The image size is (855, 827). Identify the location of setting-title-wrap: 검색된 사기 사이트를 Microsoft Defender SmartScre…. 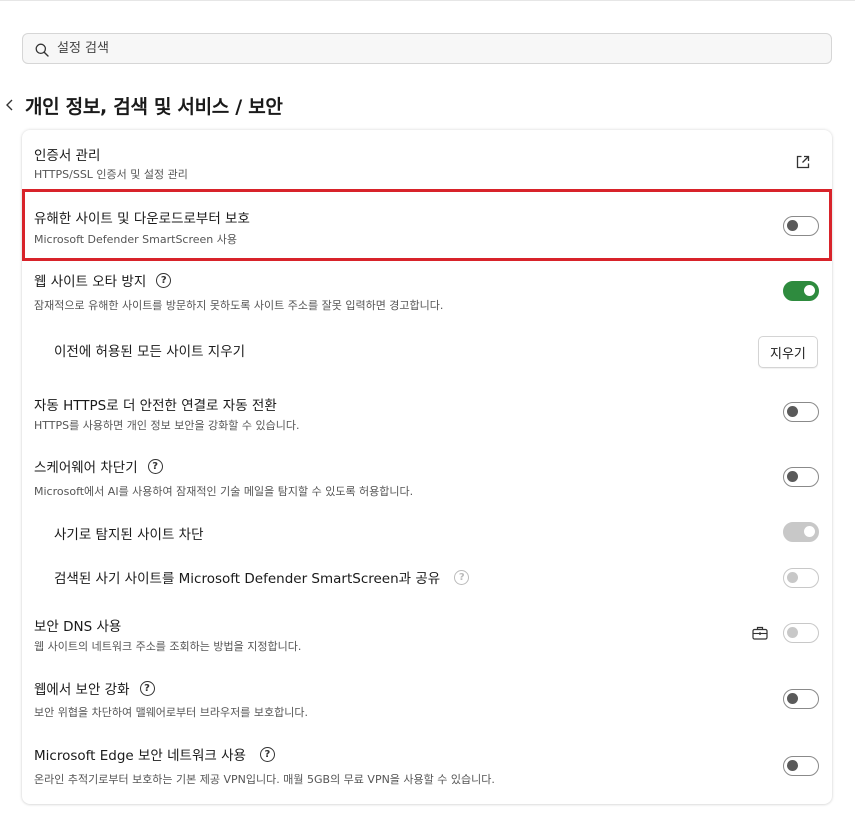
(262, 577).